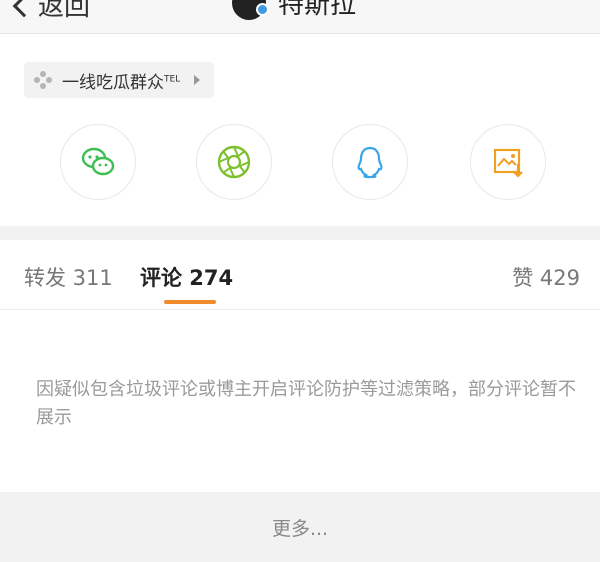  I want to click on tab-like: 赞 429, so click(546, 277).